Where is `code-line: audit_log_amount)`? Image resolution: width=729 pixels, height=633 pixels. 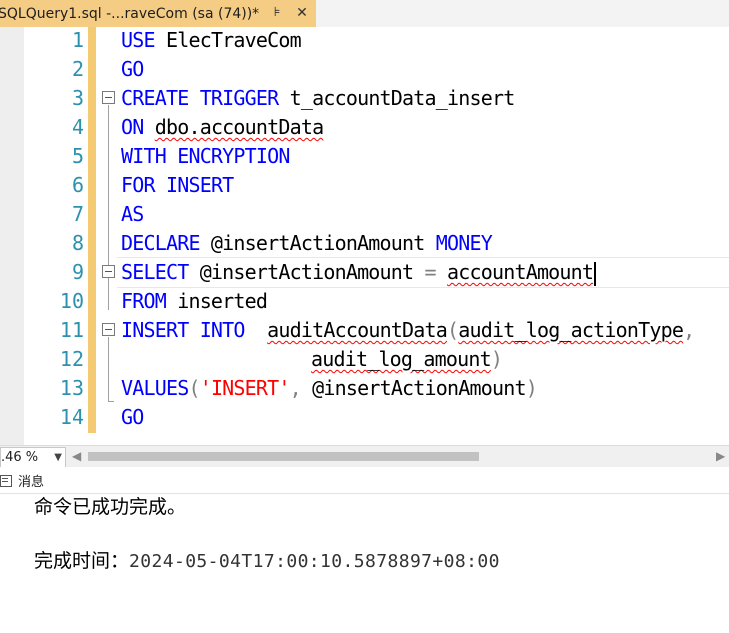
code-line: audit_log_amount) is located at coordinates (407, 359).